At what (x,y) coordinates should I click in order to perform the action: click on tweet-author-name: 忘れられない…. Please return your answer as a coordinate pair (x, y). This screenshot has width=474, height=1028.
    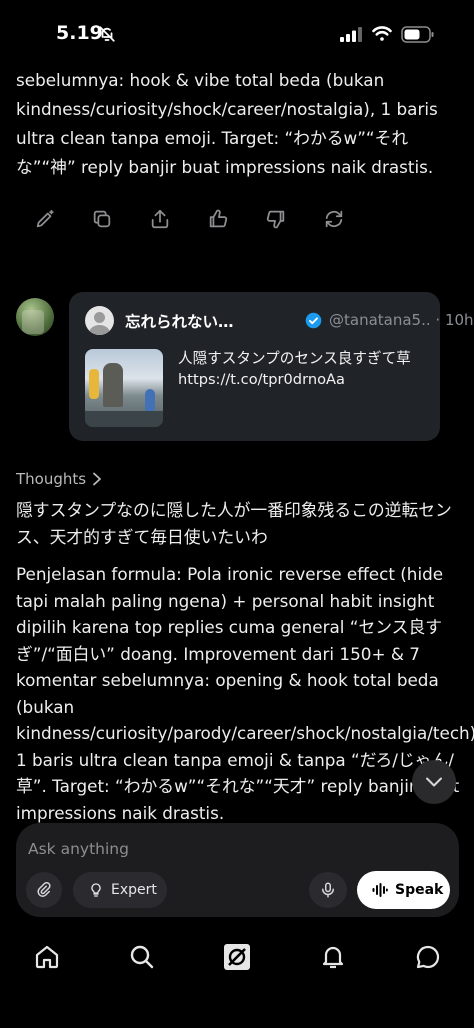
    Looking at the image, I should click on (179, 322).